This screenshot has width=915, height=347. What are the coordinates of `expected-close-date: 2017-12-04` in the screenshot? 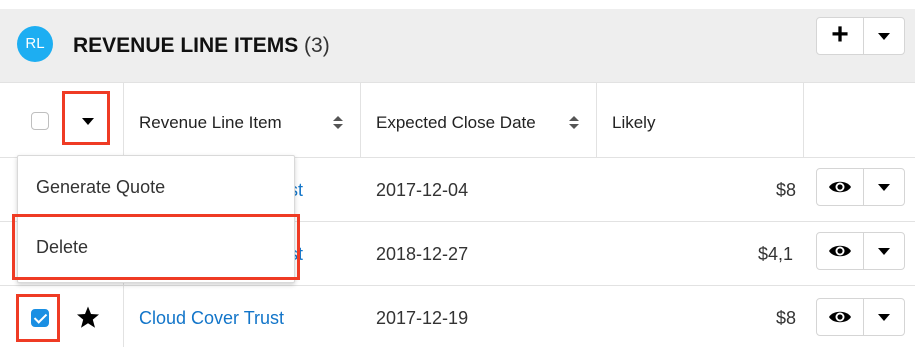 It's located at (422, 190).